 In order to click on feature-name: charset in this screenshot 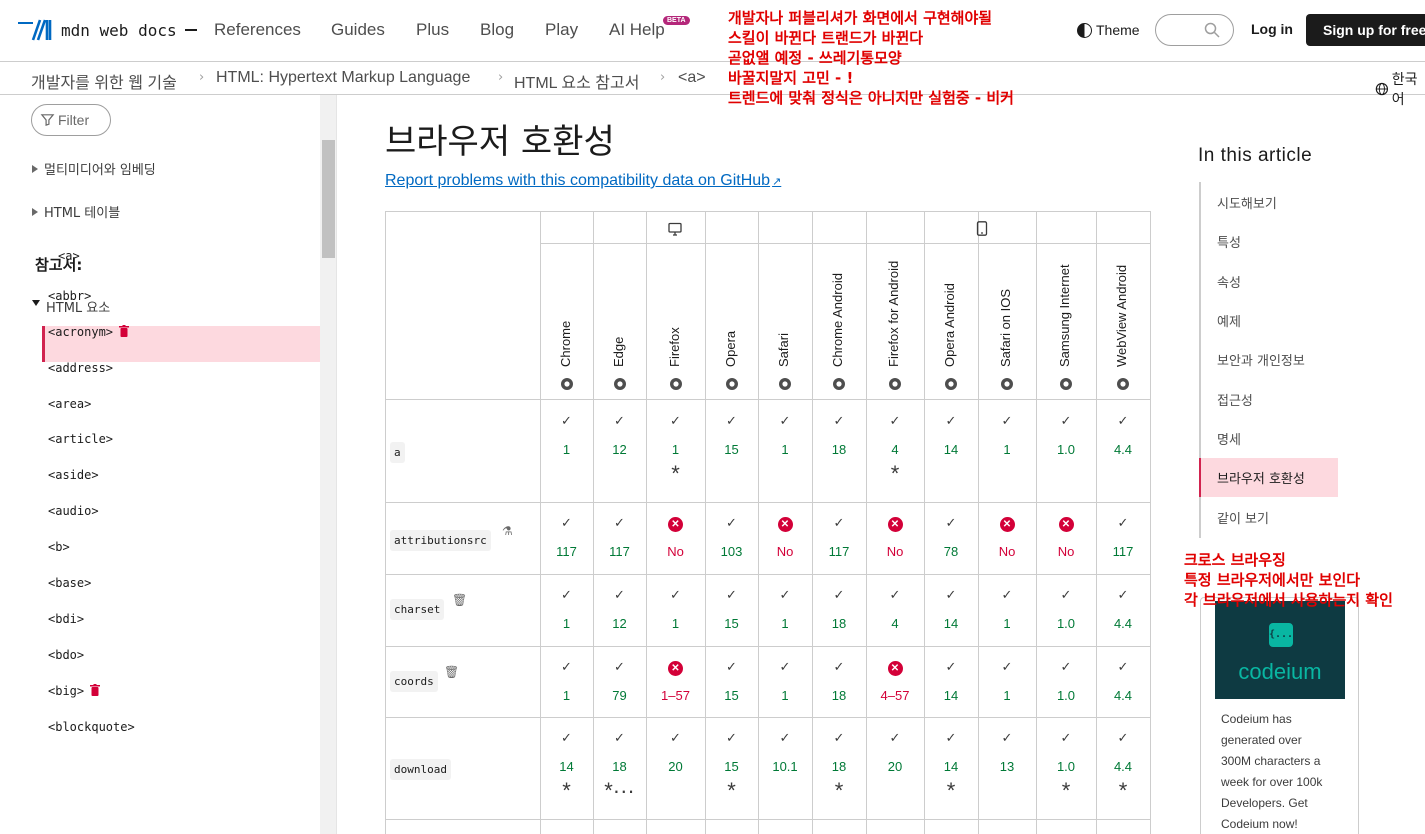, I will do `click(417, 609)`.